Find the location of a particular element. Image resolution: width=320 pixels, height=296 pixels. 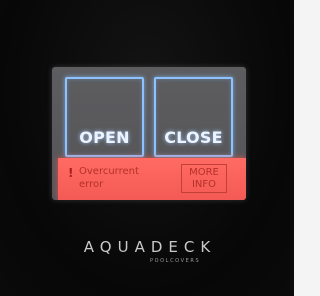

more-info-line-2: INFO is located at coordinates (204, 184).